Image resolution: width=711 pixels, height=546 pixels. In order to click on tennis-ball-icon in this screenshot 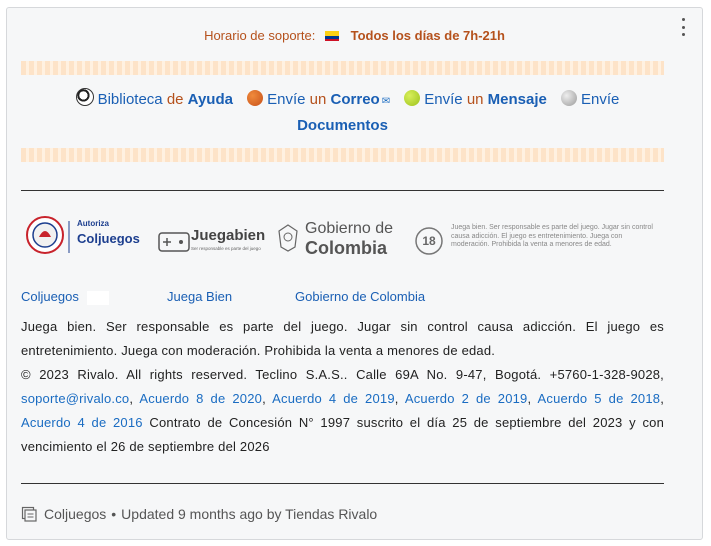, I will do `click(412, 98)`.